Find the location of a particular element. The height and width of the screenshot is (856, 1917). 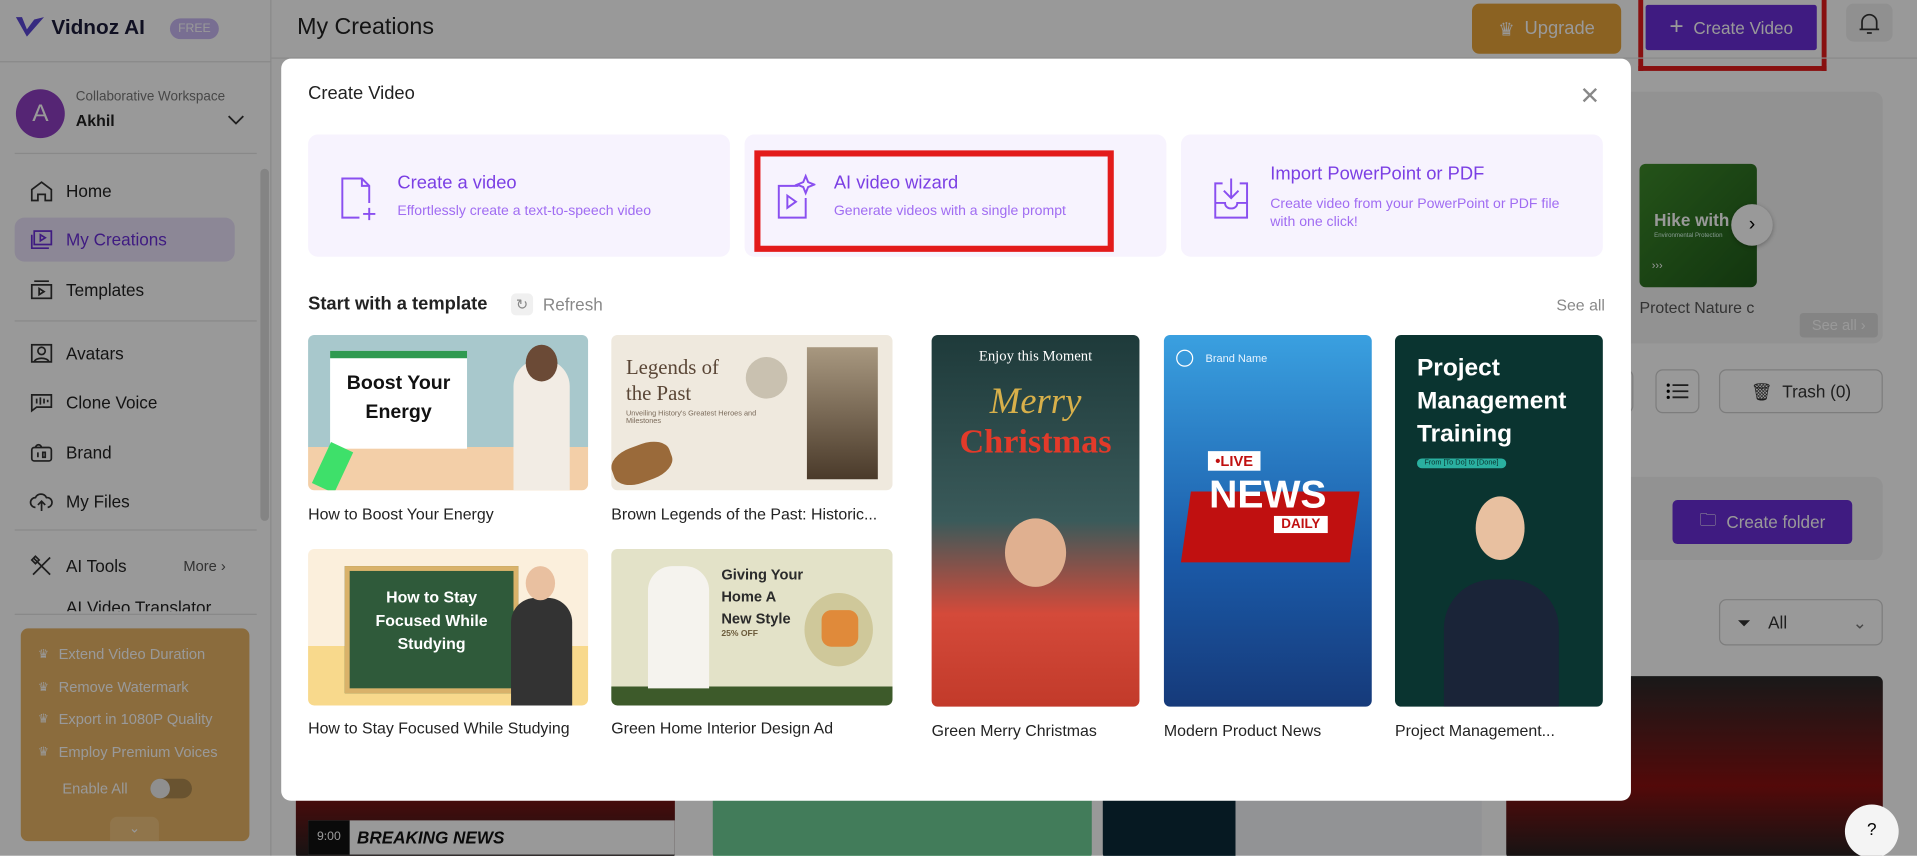

template-art-text: NEWS is located at coordinates (1268, 493).